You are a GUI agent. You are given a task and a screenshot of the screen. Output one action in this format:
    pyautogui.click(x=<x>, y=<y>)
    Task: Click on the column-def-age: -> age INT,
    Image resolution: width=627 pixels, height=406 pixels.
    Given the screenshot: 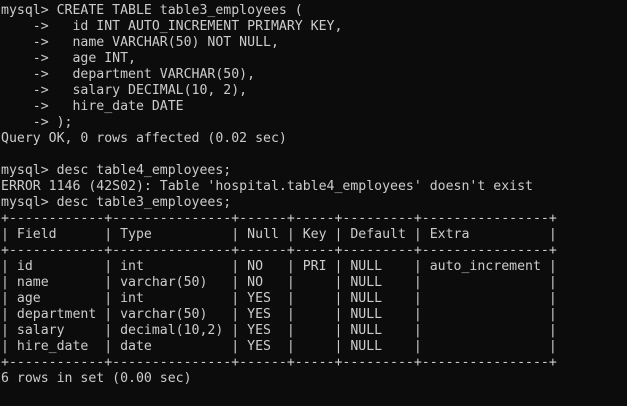 What is the action you would take?
    pyautogui.click(x=68, y=58)
    